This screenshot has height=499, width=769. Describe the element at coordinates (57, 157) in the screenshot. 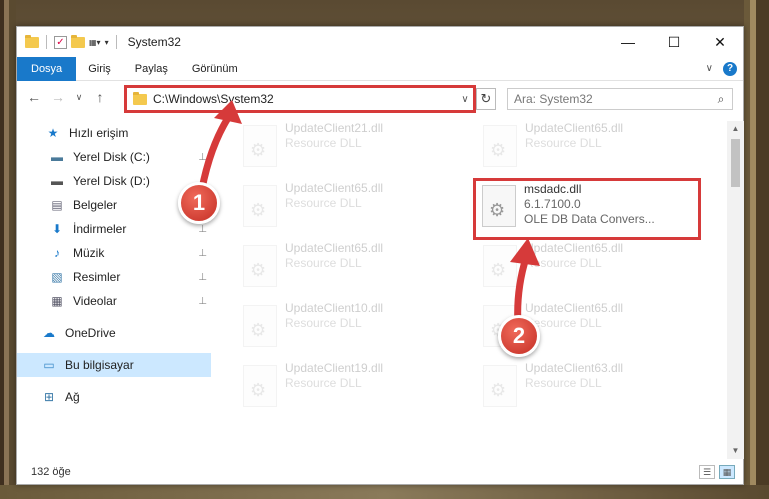

I see `drive-icon: ▬` at that location.